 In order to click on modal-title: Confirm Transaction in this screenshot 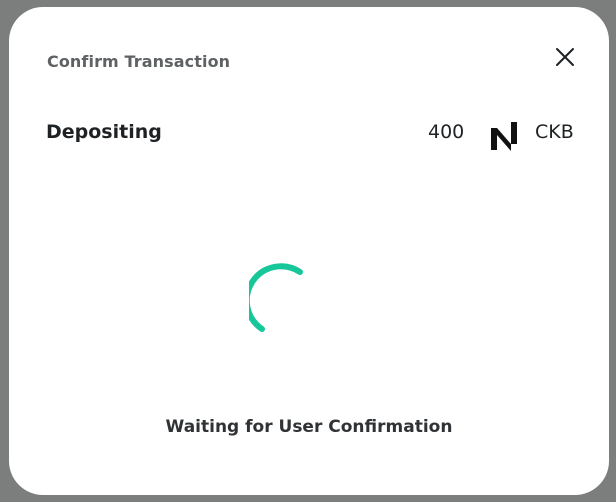, I will do `click(139, 61)`.